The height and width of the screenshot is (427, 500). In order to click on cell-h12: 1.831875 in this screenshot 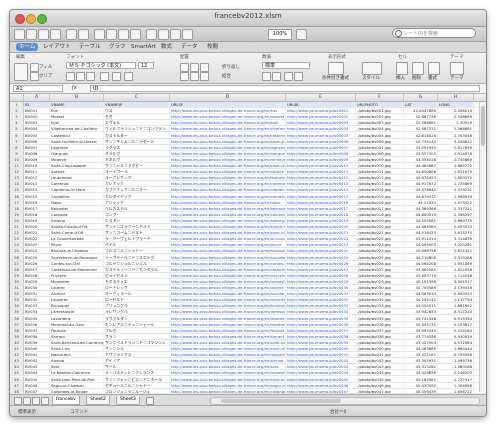, I will do `click(456, 172)`.